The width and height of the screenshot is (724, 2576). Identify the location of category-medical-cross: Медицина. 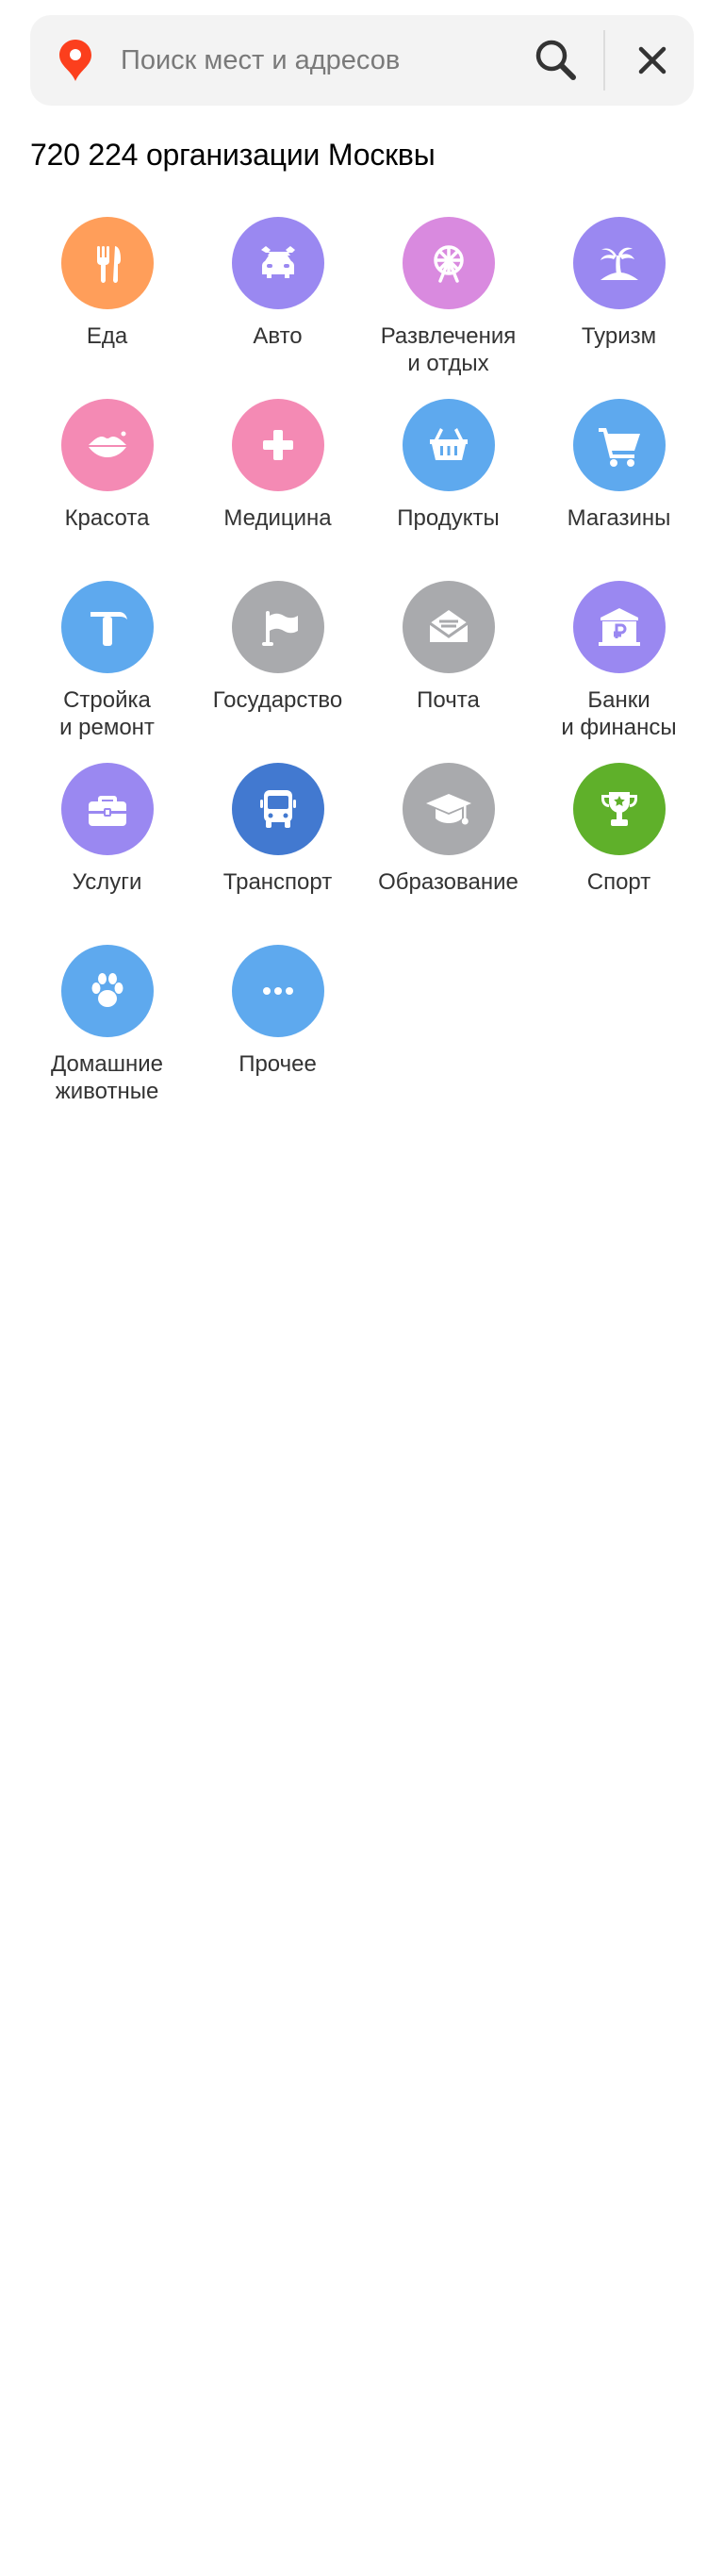
(277, 490).